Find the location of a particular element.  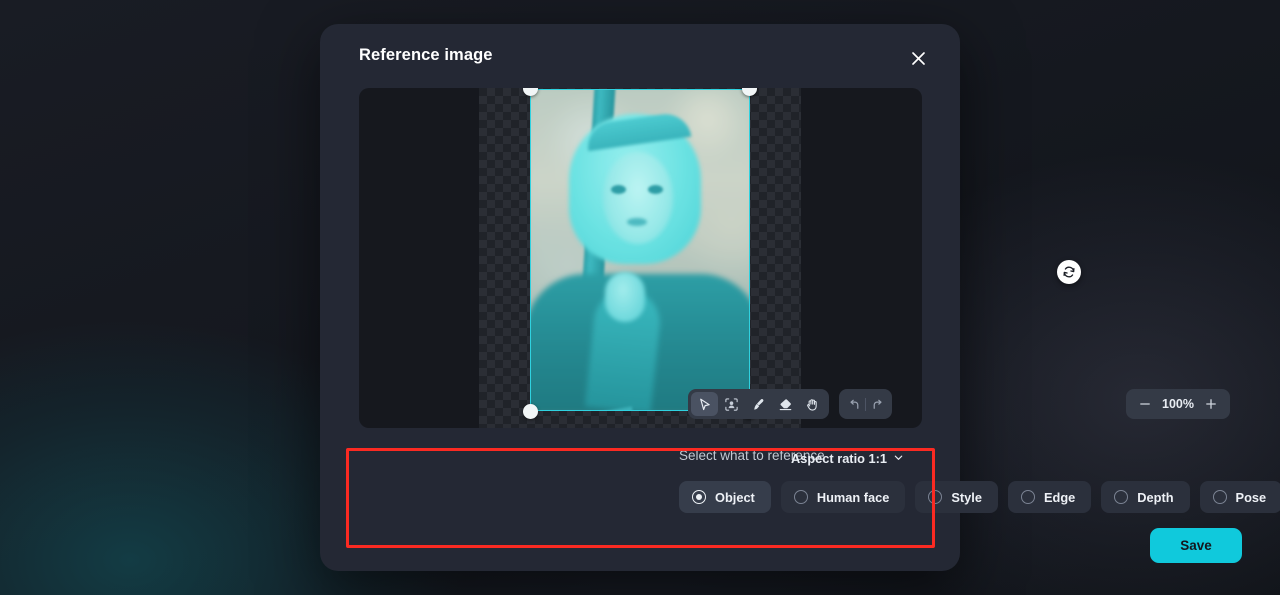

reference-option-style: Style is located at coordinates (956, 497).